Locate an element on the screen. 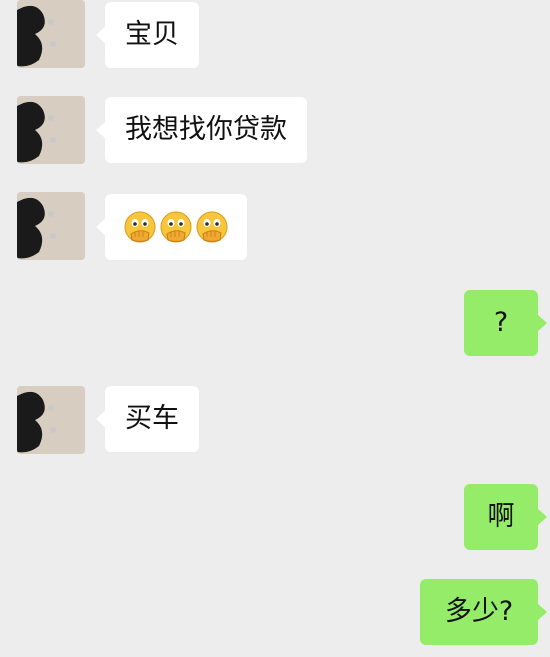  incoming-message-bubble: 宝贝 is located at coordinates (147, 35).